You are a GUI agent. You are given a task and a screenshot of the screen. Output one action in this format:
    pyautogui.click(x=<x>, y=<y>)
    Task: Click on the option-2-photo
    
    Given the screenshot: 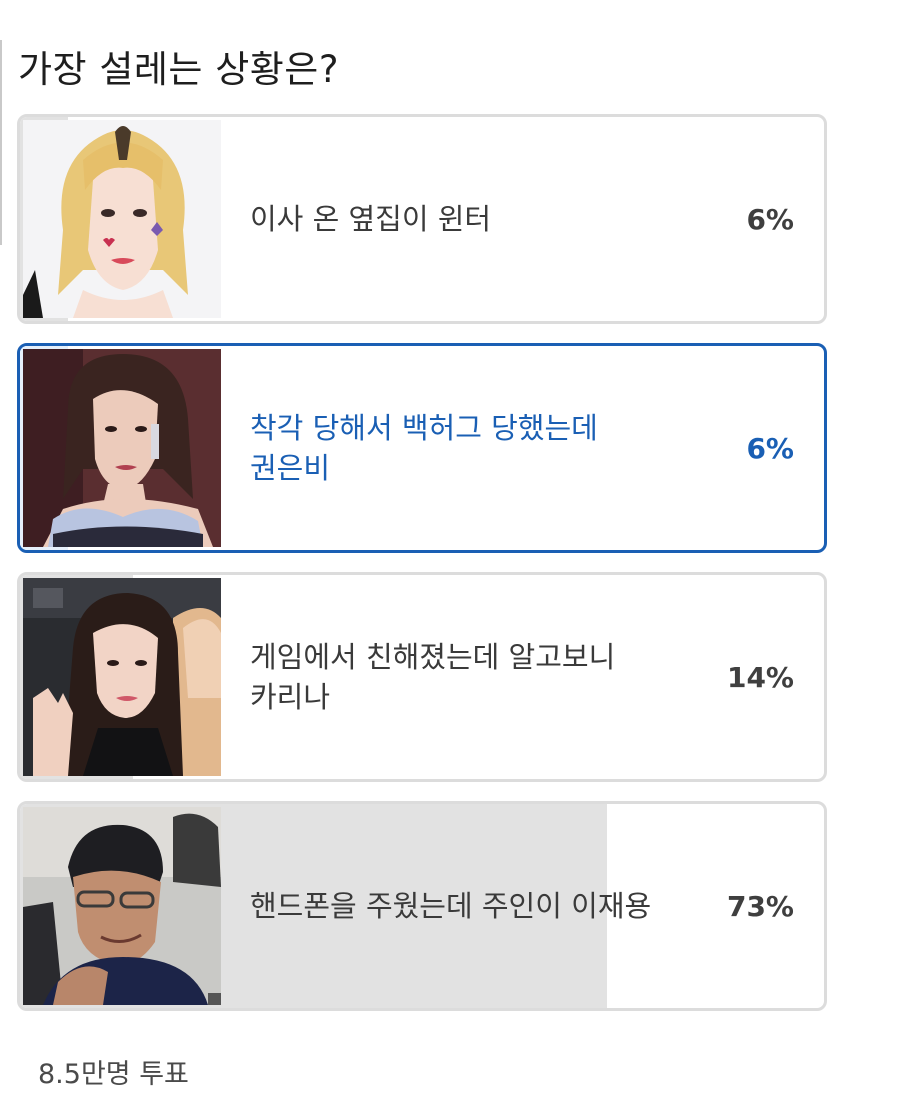 What is the action you would take?
    pyautogui.click(x=122, y=448)
    